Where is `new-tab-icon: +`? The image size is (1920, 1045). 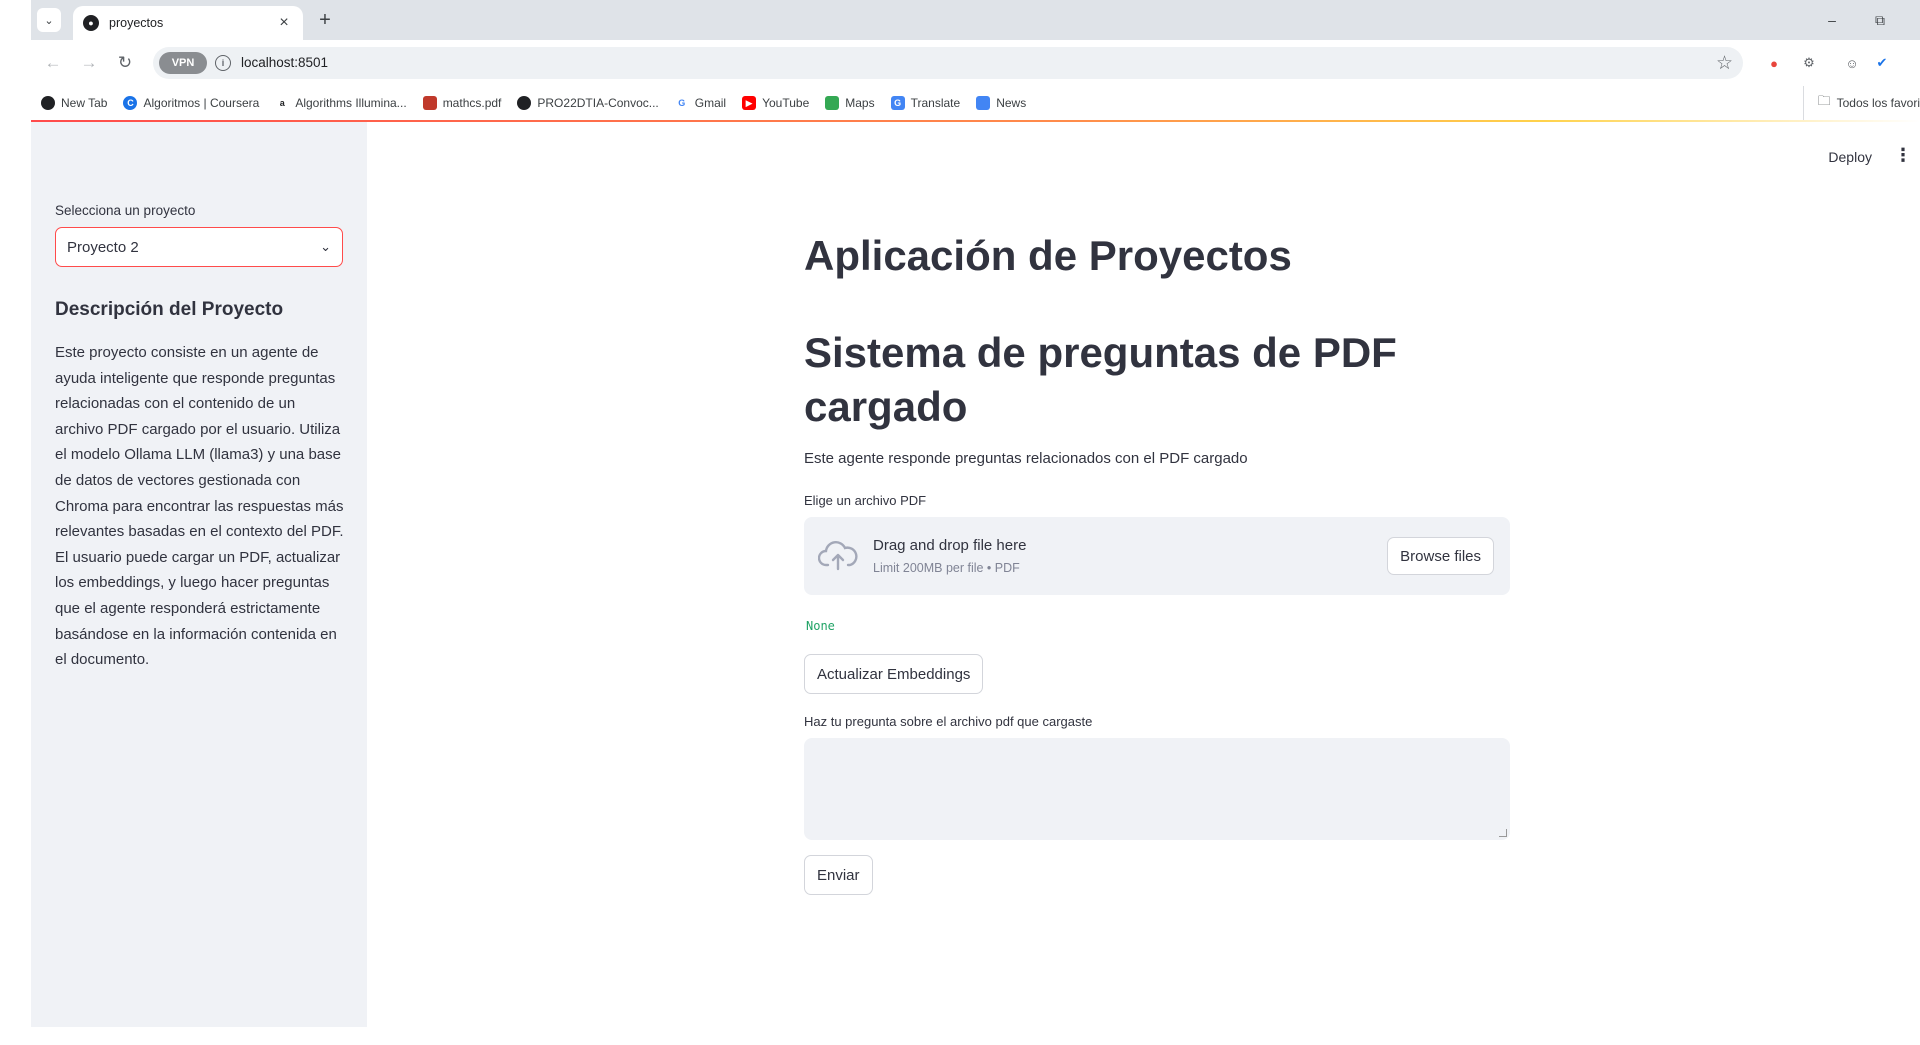
new-tab-icon: + is located at coordinates (325, 20).